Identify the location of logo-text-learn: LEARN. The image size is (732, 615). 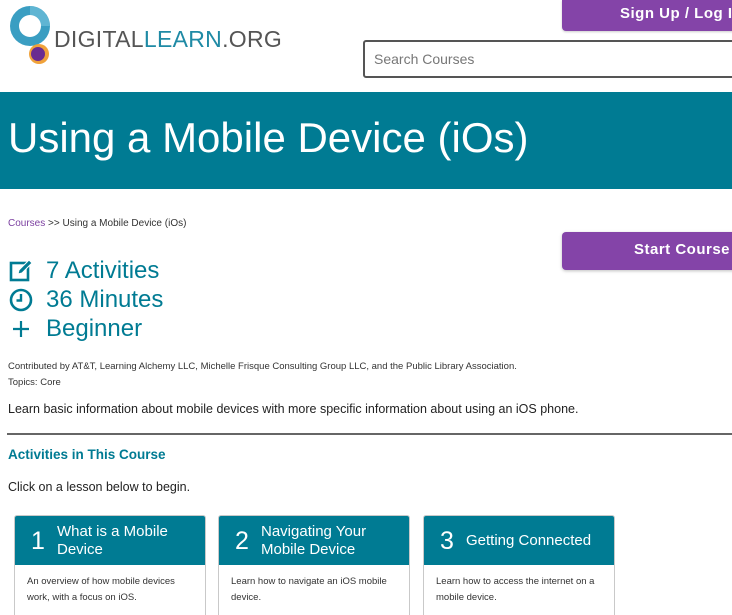
(183, 39).